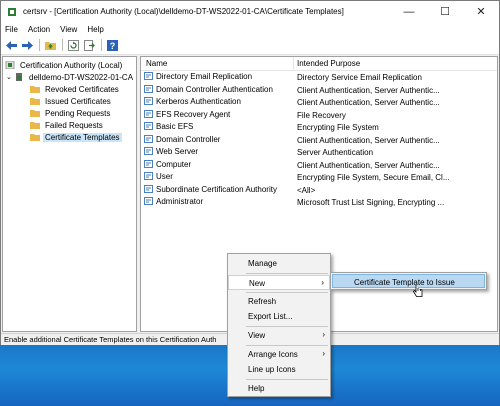 The width and height of the screenshot is (500, 406). Describe the element at coordinates (180, 201) in the screenshot. I see `template-name: Administrator` at that location.